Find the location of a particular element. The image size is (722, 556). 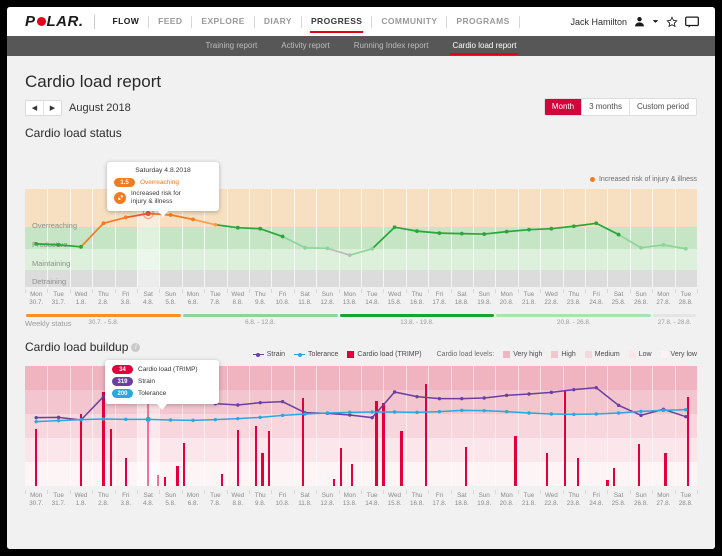

legend-level-high: High is located at coordinates (563, 354).